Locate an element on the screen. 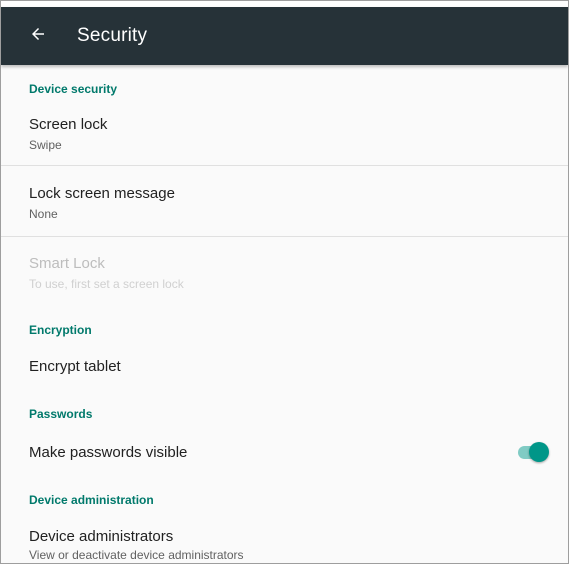 This screenshot has width=569, height=564. section-header-device-administration: Device administration is located at coordinates (91, 500).